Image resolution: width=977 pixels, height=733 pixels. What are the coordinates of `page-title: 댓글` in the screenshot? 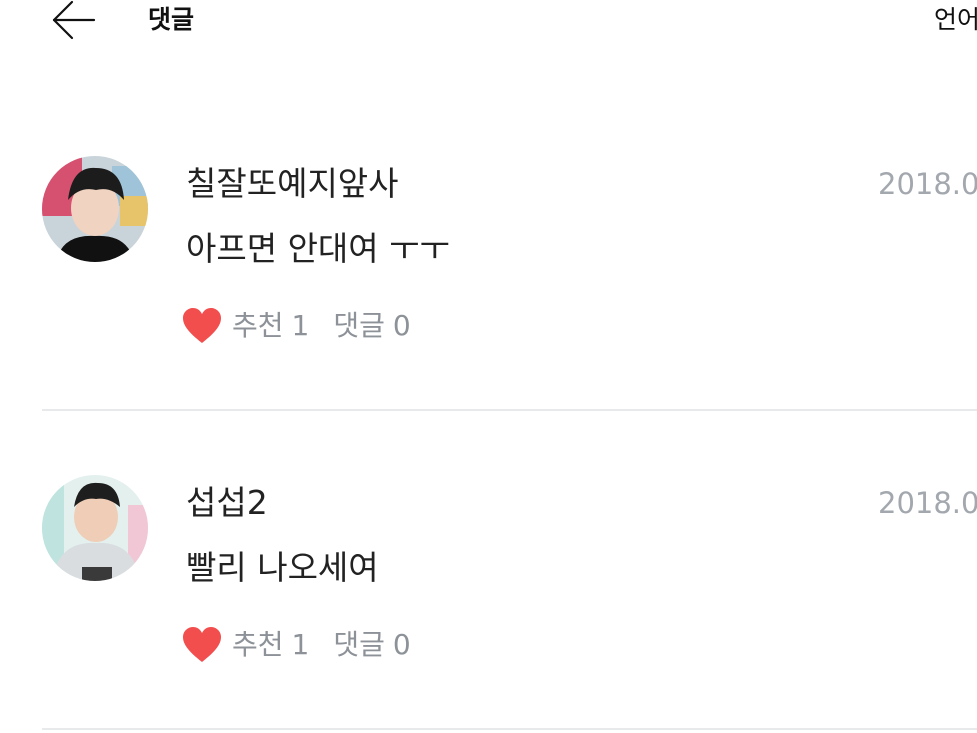 It's located at (171, 19).